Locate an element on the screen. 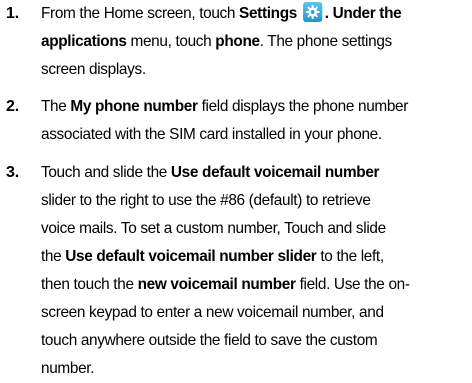  text-run: From the Home screen, touch is located at coordinates (140, 13).